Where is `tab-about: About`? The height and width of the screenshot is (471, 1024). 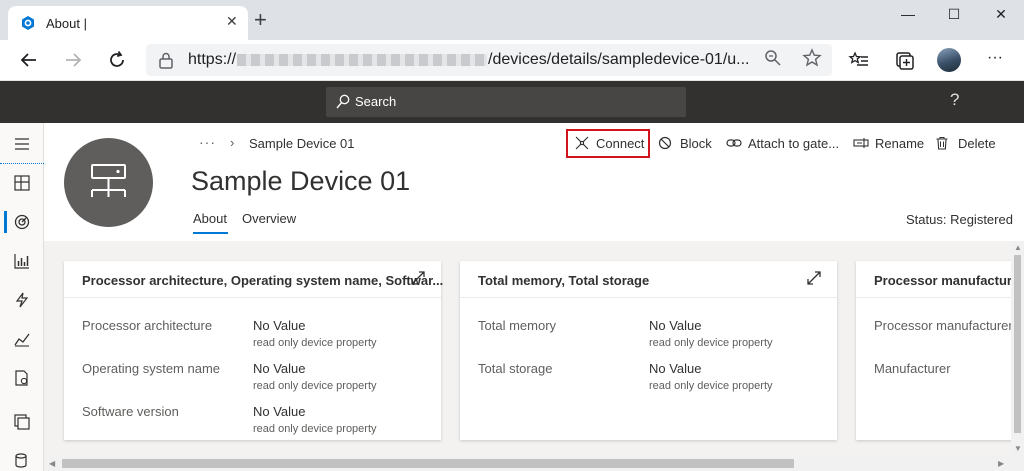 tab-about: About is located at coordinates (210, 218).